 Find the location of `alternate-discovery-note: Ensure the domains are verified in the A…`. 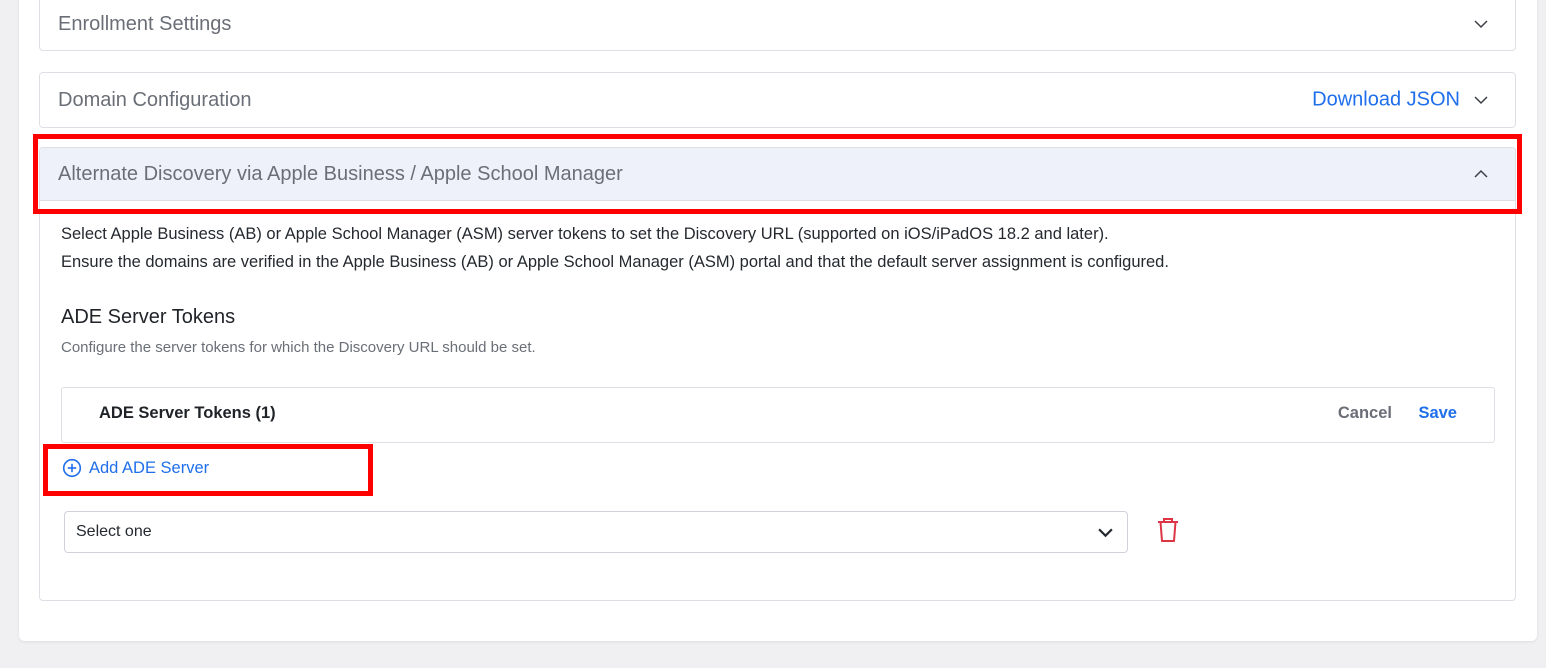

alternate-discovery-note: Ensure the domains are verified in the A… is located at coordinates (615, 262).